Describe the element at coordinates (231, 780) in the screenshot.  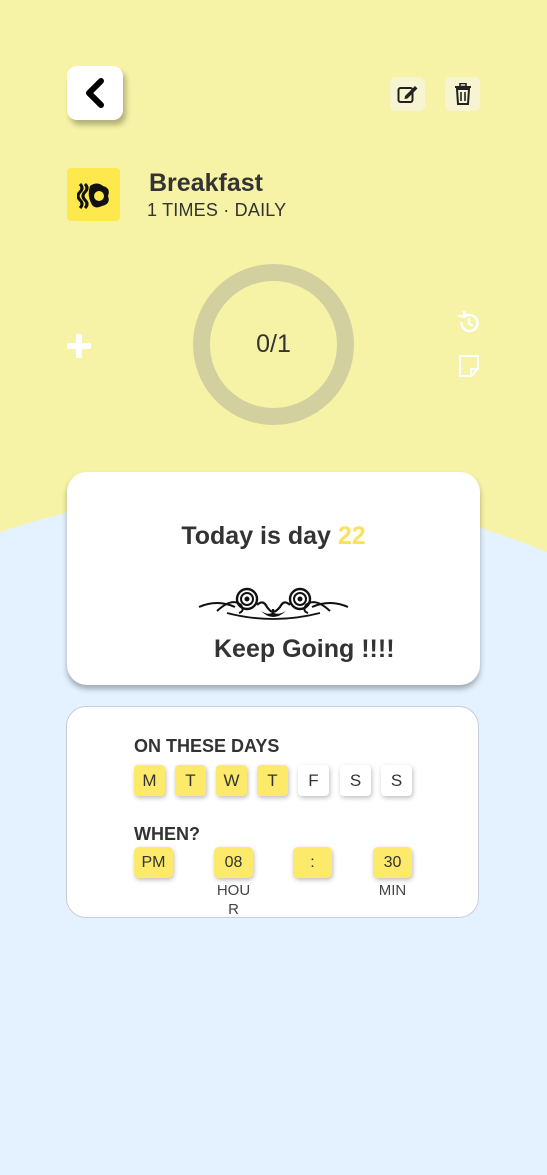
I see `day-chip-wednesday: W` at that location.